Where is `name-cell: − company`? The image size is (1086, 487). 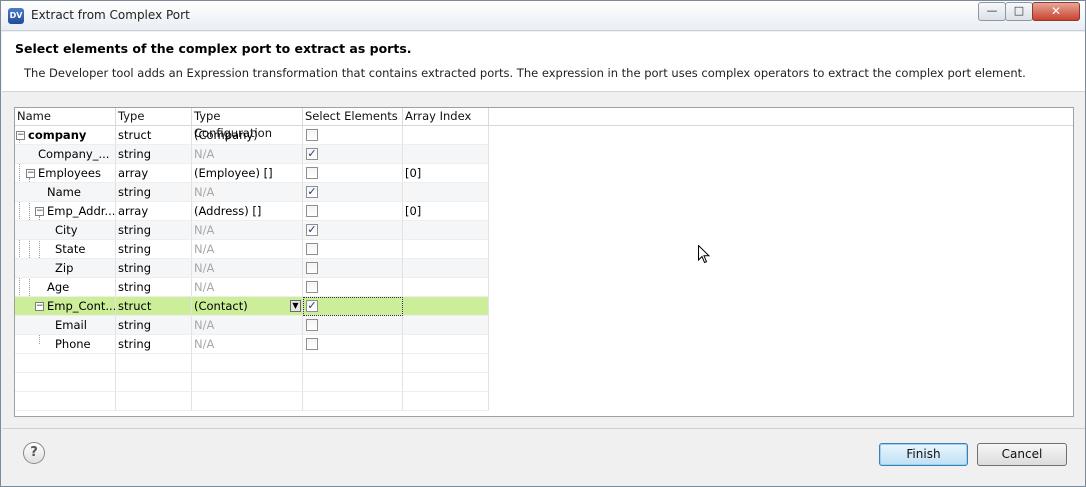
name-cell: − company is located at coordinates (65, 135).